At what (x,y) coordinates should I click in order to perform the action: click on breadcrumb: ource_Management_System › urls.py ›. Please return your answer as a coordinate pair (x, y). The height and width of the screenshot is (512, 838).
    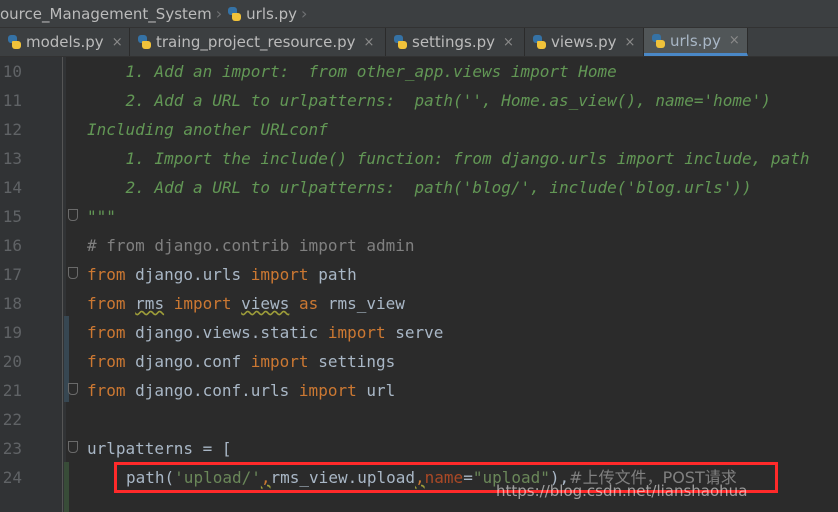
    Looking at the image, I should click on (419, 14).